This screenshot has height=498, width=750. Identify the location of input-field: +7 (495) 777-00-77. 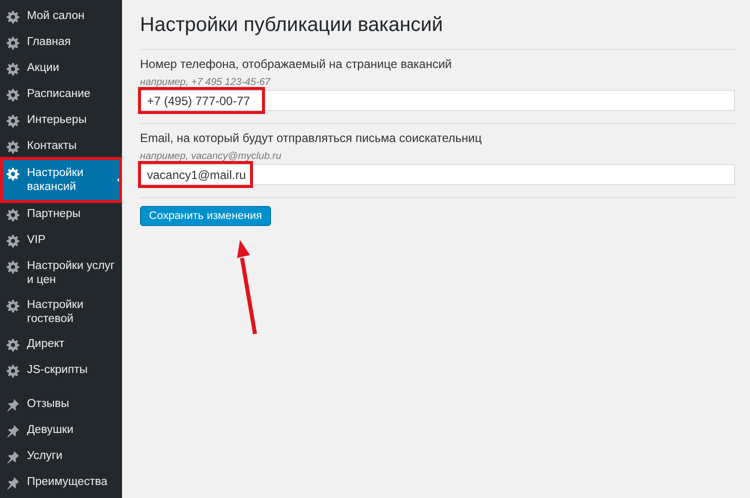
(437, 100).